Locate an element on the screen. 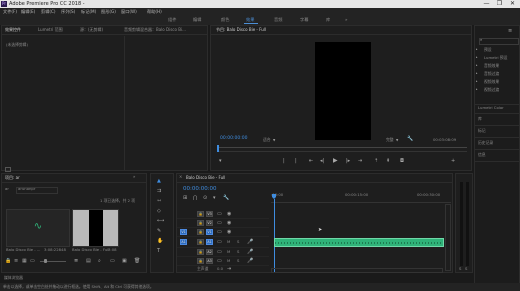  timeline-settings-wrench-icon: 🔧 is located at coordinates (226, 198).